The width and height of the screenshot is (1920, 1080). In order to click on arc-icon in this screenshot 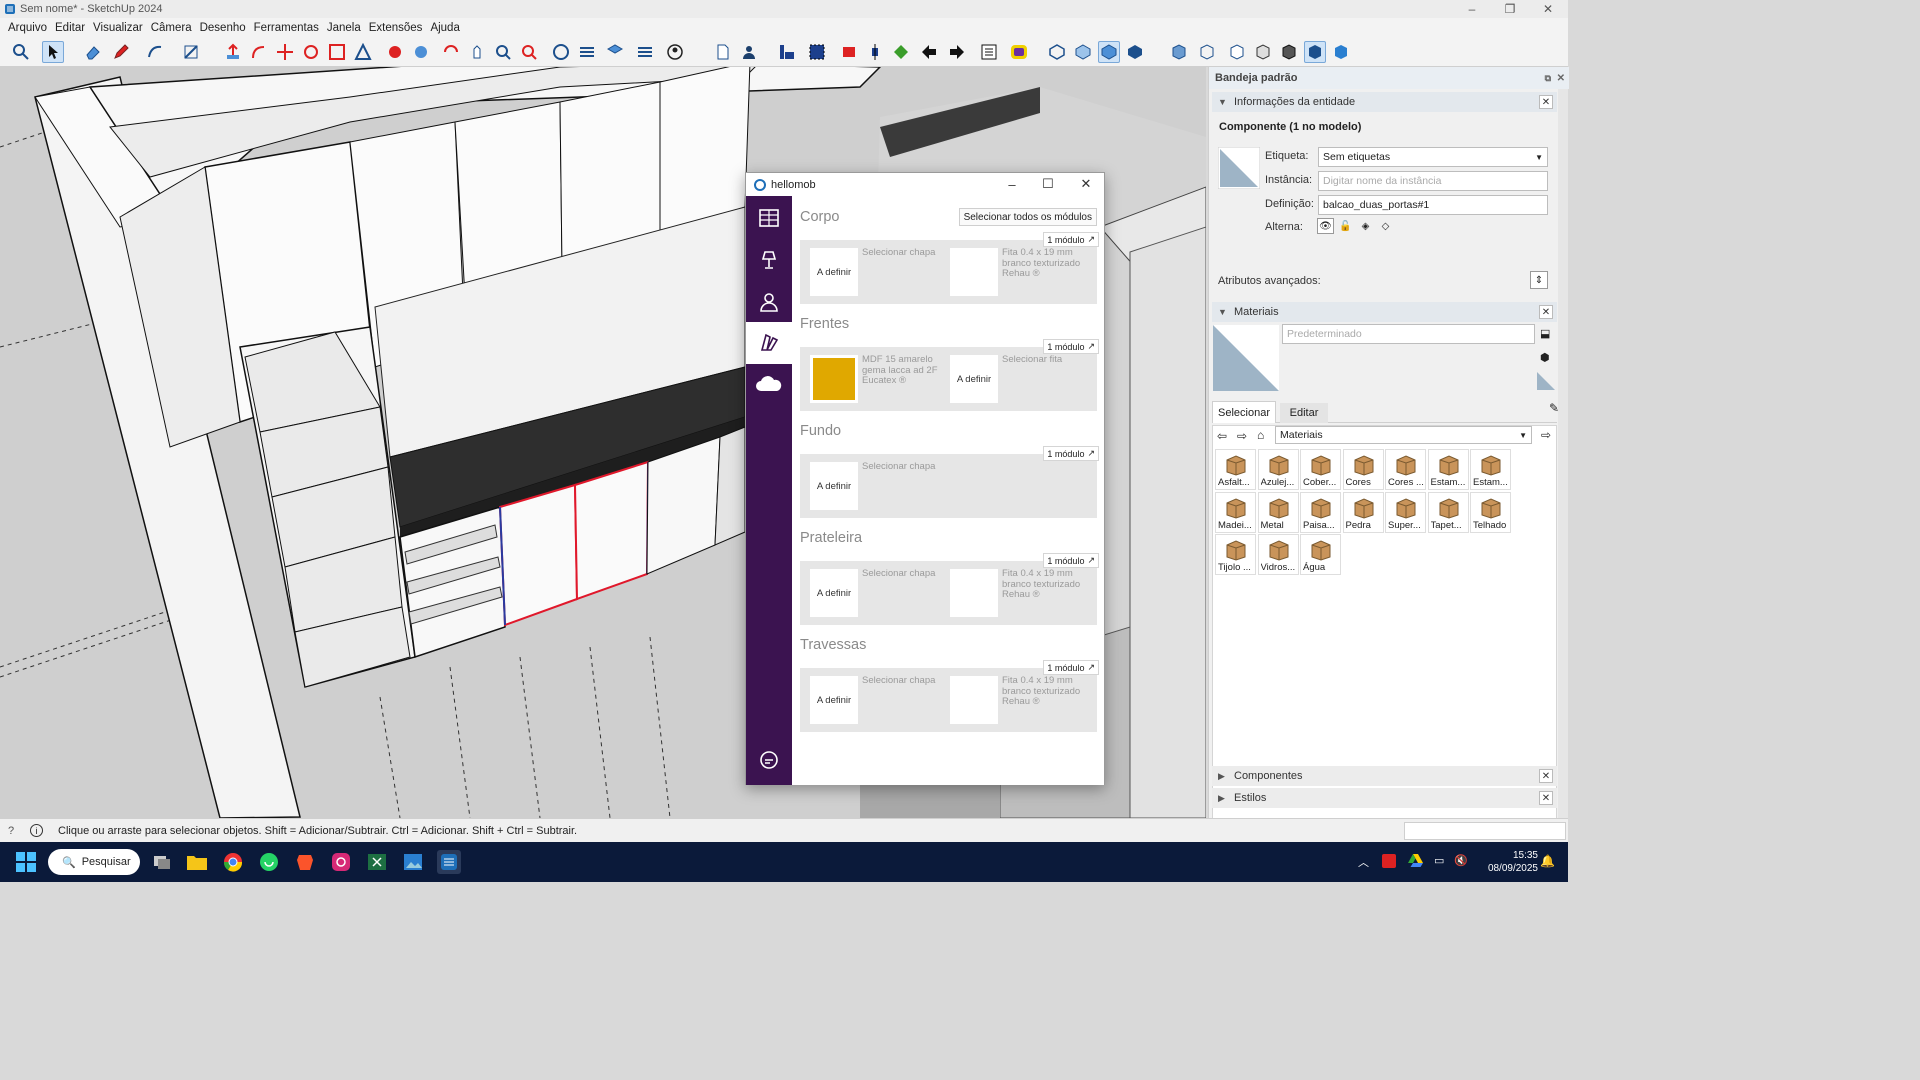, I will do `click(155, 52)`.